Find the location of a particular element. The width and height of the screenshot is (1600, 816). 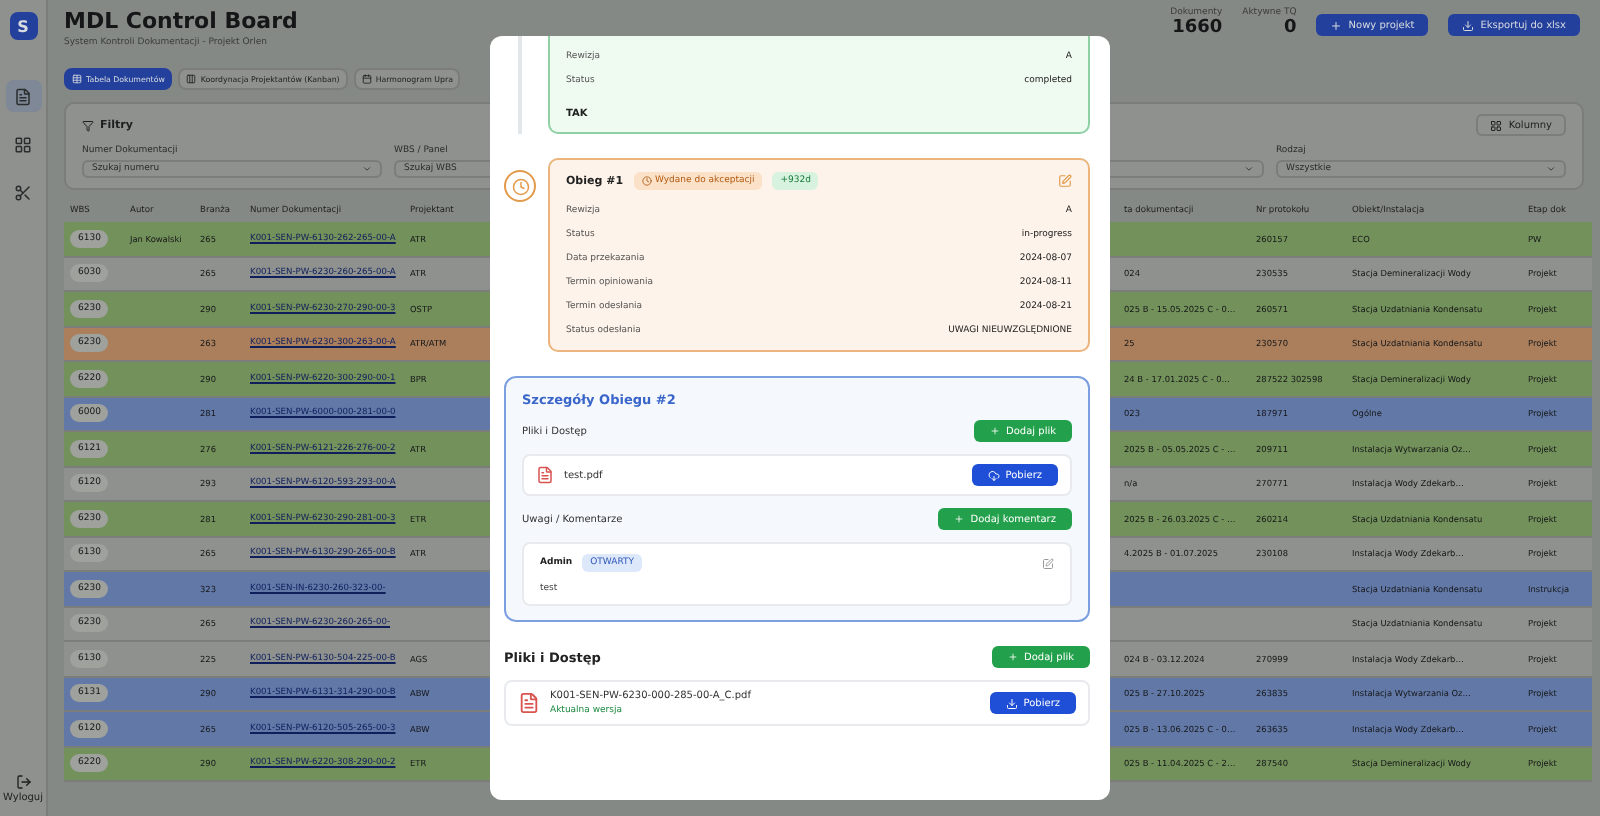

stat-value: 1660 is located at coordinates (1197, 28).